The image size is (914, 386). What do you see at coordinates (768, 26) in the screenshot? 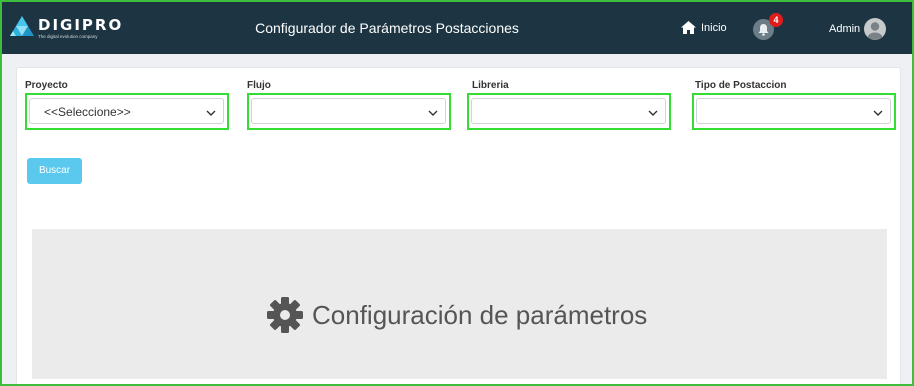
I see `notifications-button: 4` at bounding box center [768, 26].